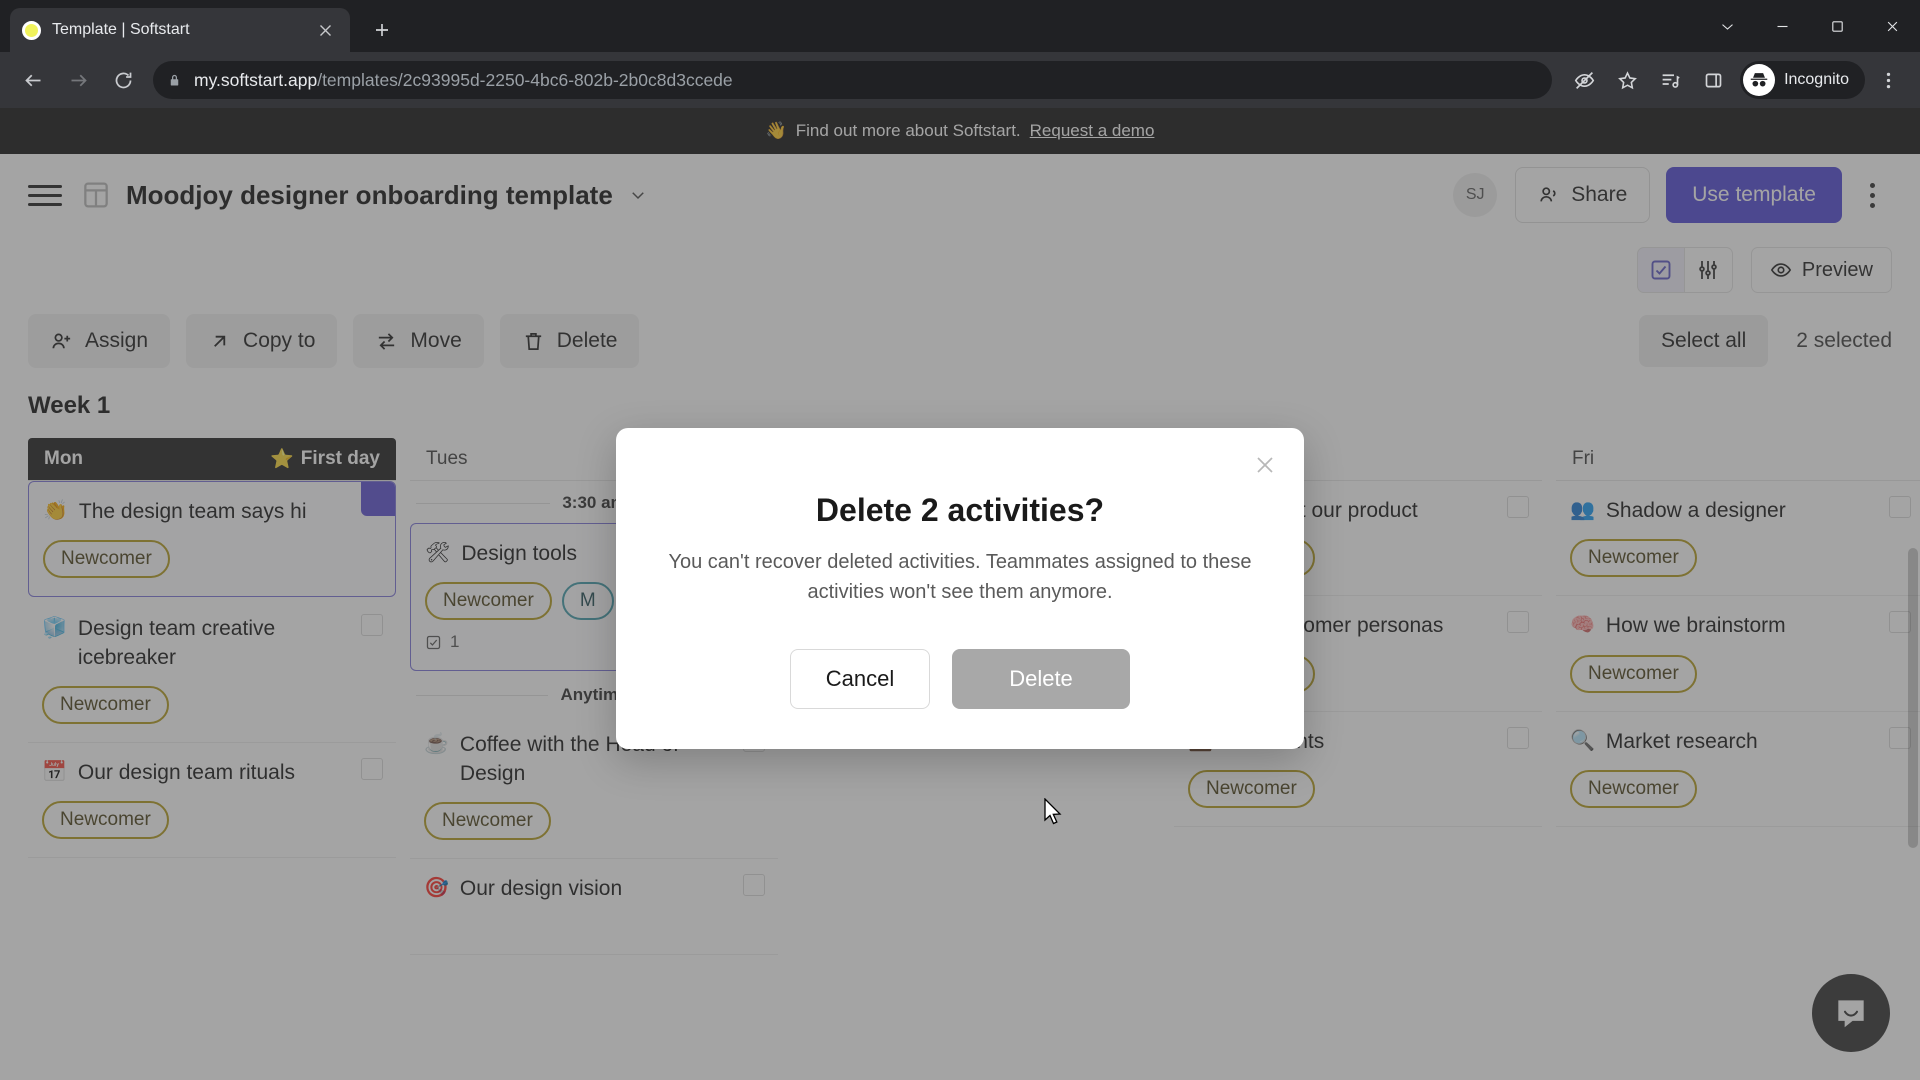  Describe the element at coordinates (1627, 80) in the screenshot. I see `bookmark-star-icon` at that location.